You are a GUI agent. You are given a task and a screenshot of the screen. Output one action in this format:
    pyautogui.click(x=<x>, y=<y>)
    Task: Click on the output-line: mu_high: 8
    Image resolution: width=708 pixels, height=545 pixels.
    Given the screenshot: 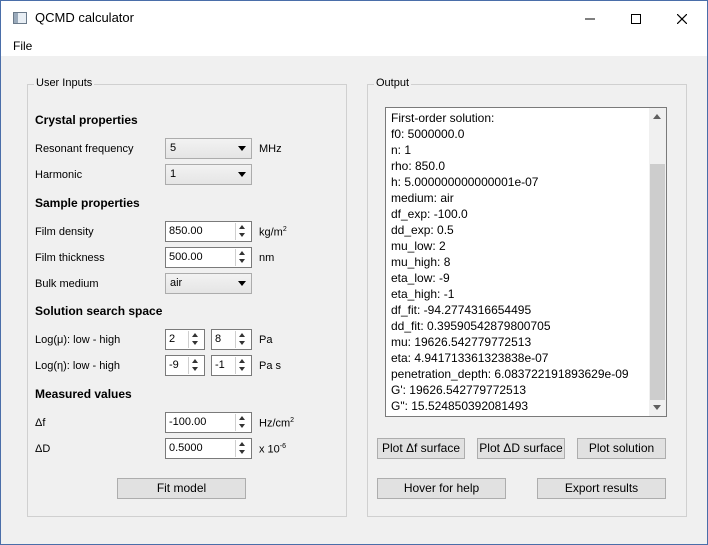 What is the action you would take?
    pyautogui.click(x=421, y=262)
    